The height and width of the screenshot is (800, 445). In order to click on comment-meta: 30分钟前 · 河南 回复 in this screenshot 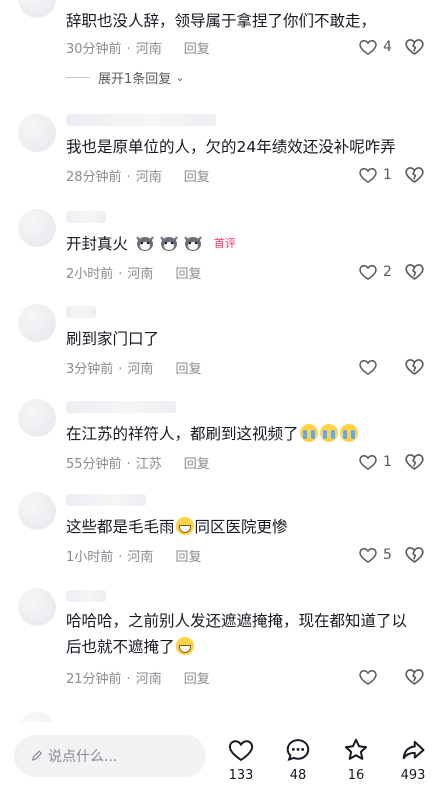, I will do `click(138, 49)`.